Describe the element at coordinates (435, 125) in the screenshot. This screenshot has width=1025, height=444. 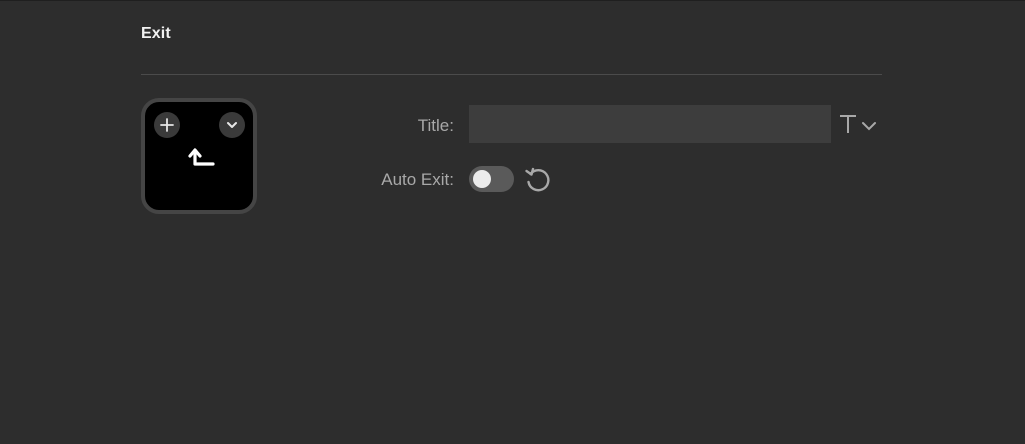
I see `title-label: Title:` at that location.